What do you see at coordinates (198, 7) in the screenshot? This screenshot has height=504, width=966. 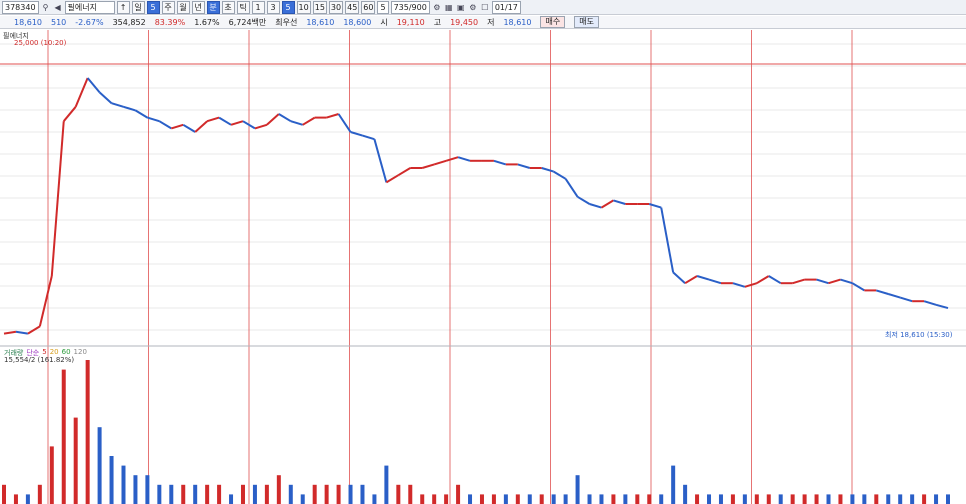 I see `period-year-button: 년` at bounding box center [198, 7].